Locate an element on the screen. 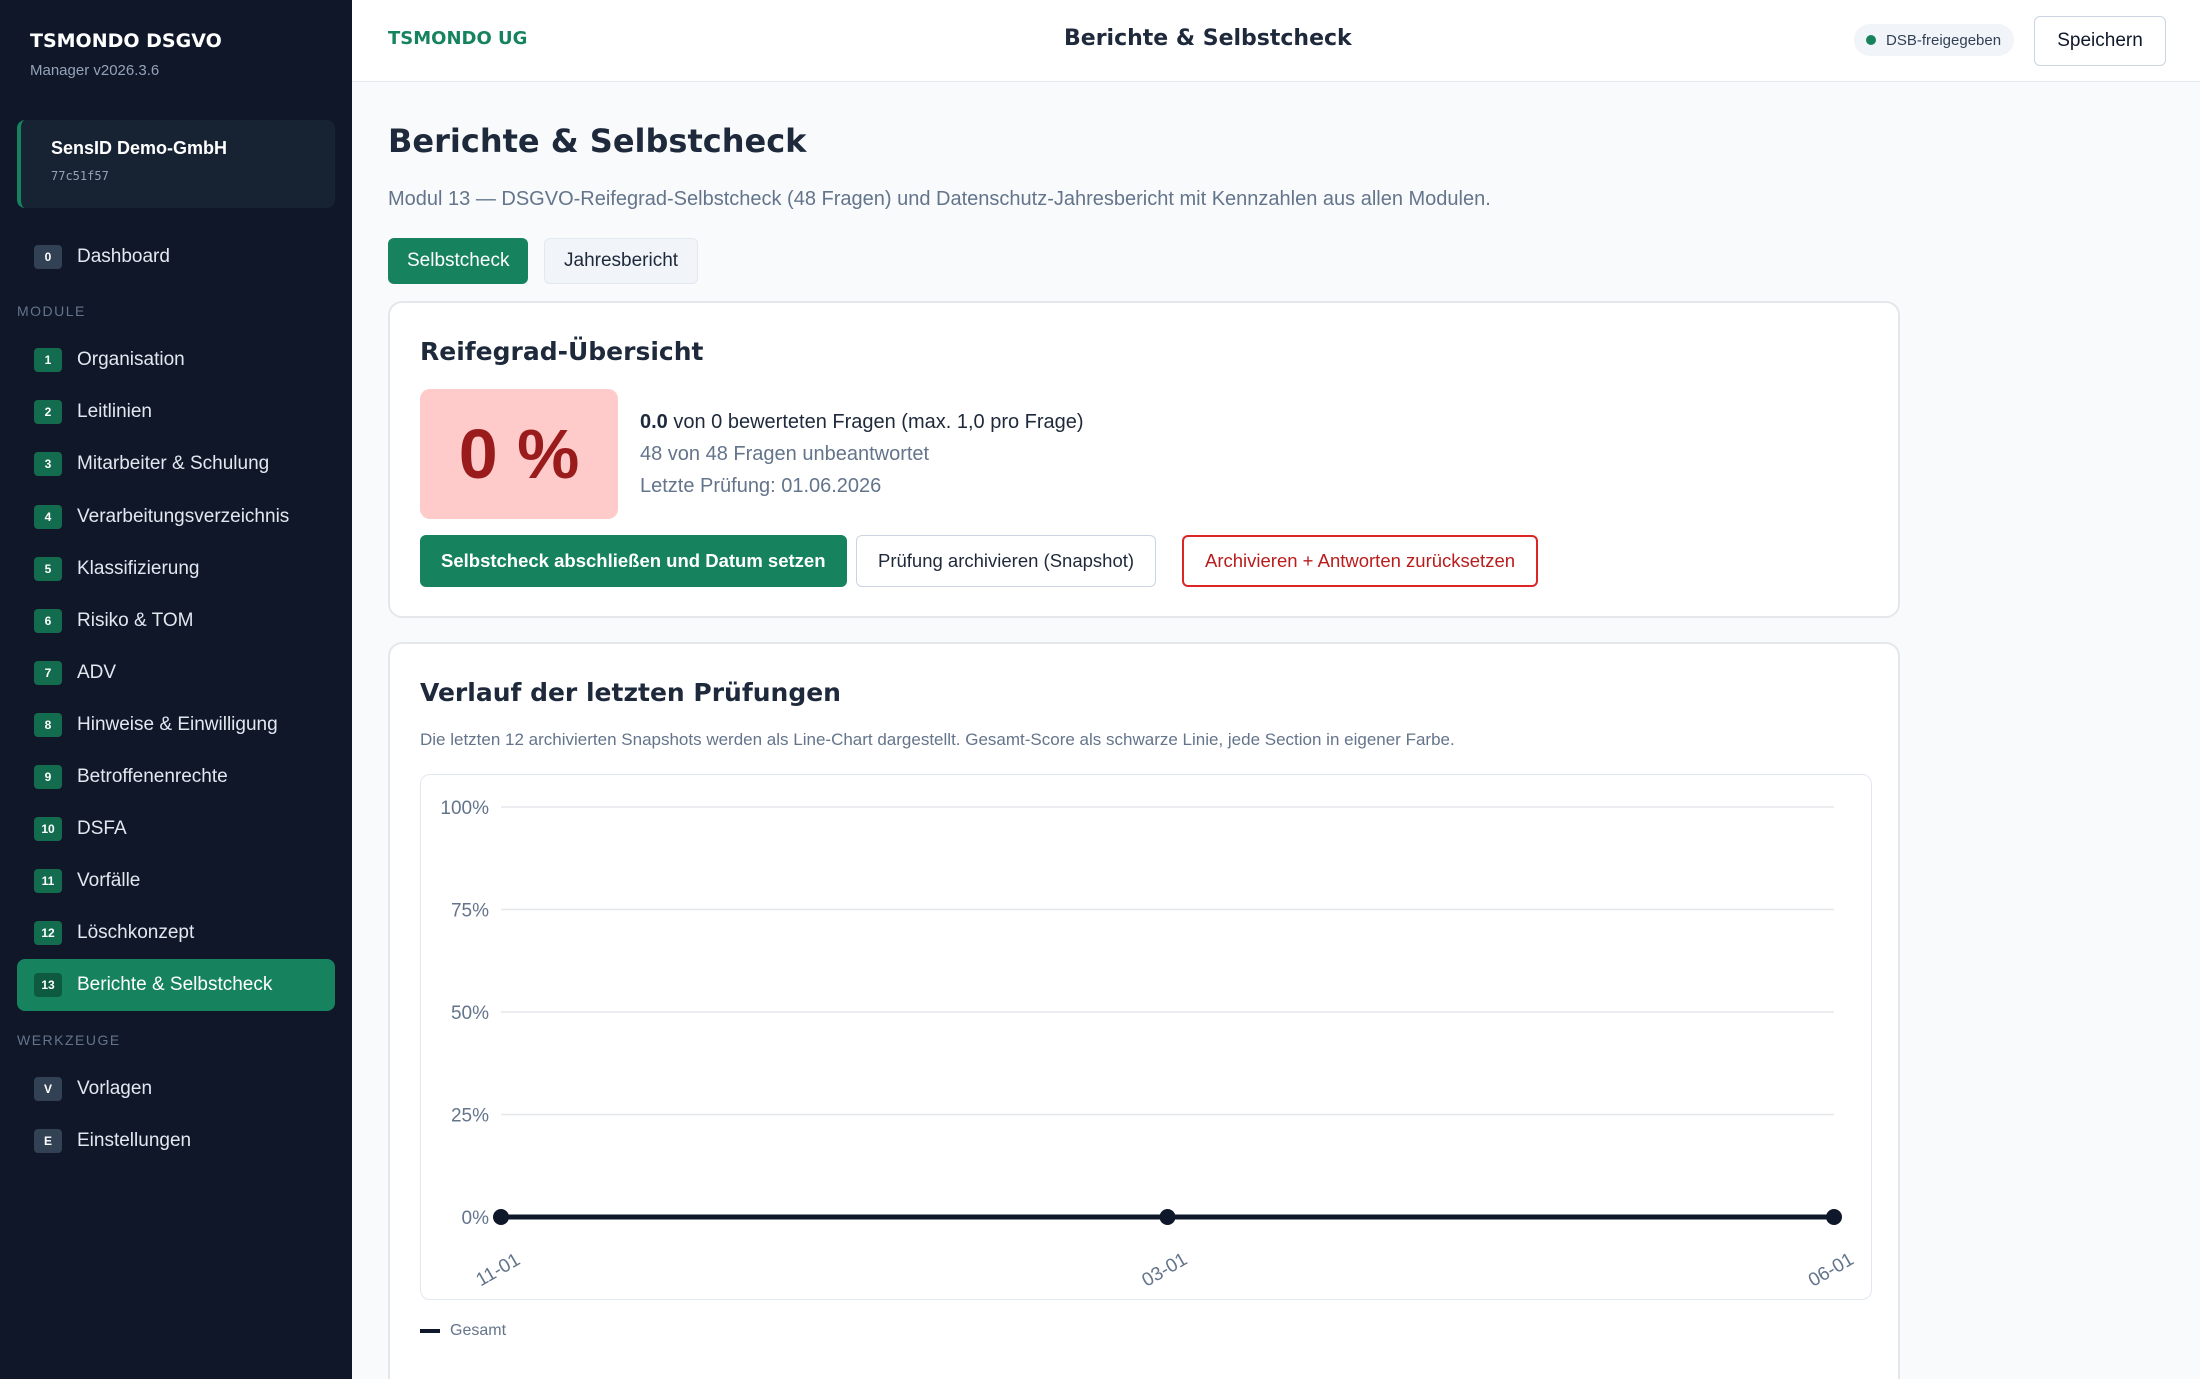 The height and width of the screenshot is (1379, 2200). nav-number: 8 is located at coordinates (48, 725).